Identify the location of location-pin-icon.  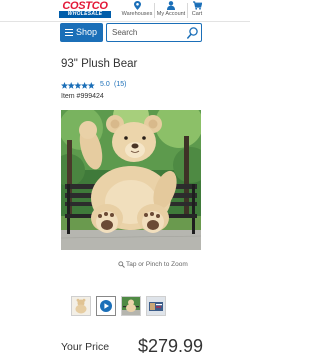
(137, 5).